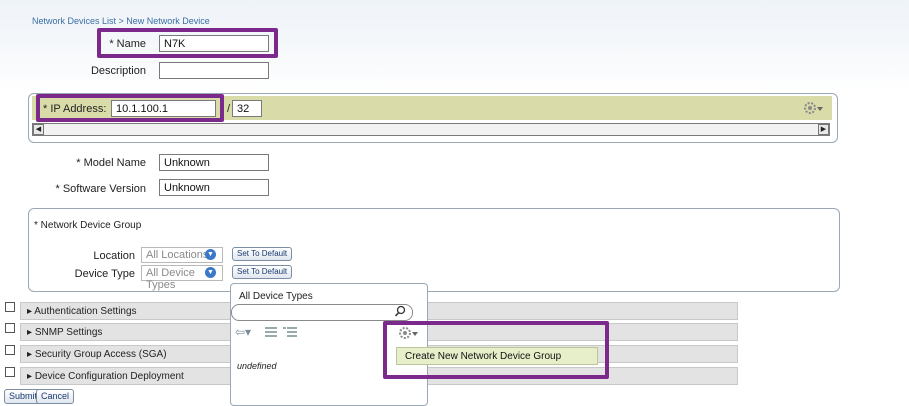  What do you see at coordinates (177, 255) in the screenshot?
I see `location-select-value: All Locations` at bounding box center [177, 255].